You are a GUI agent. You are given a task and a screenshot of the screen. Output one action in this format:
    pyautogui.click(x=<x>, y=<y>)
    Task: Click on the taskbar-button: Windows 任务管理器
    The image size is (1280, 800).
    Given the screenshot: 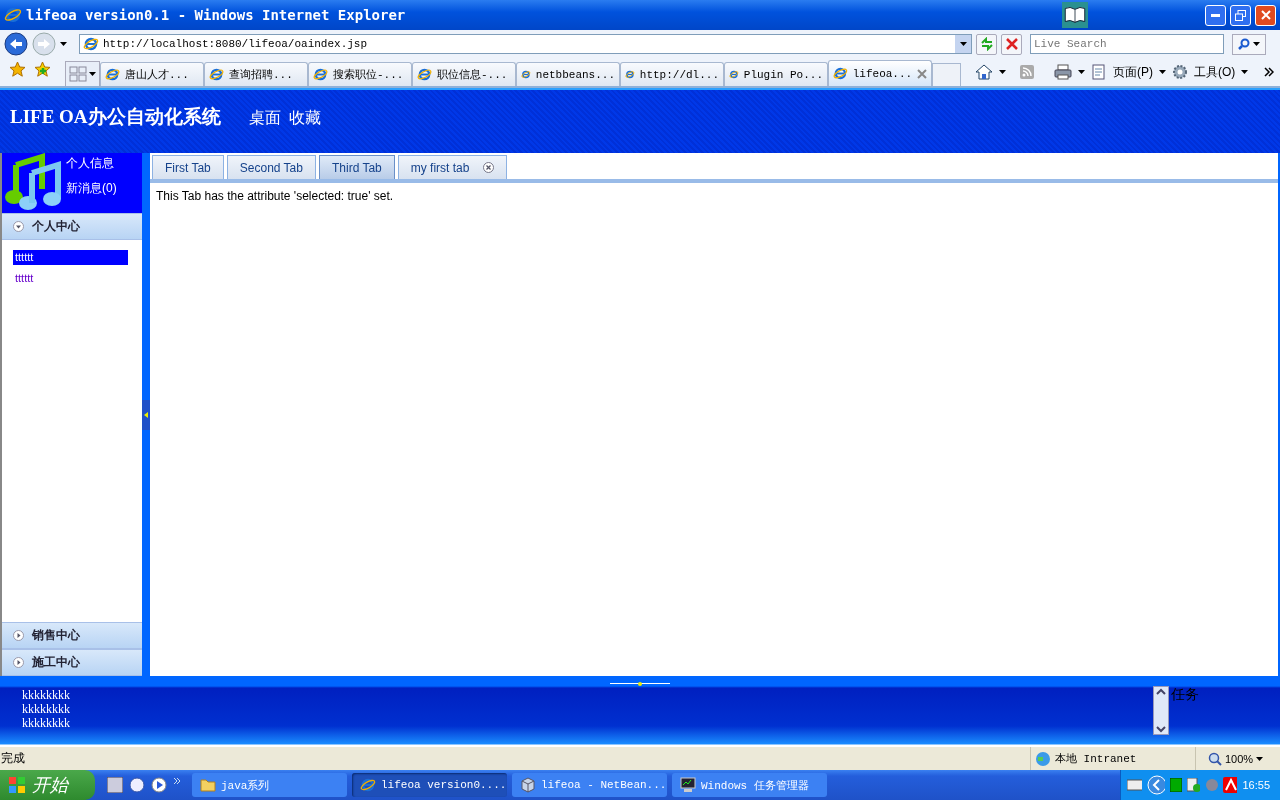 What is the action you would take?
    pyautogui.click(x=749, y=785)
    